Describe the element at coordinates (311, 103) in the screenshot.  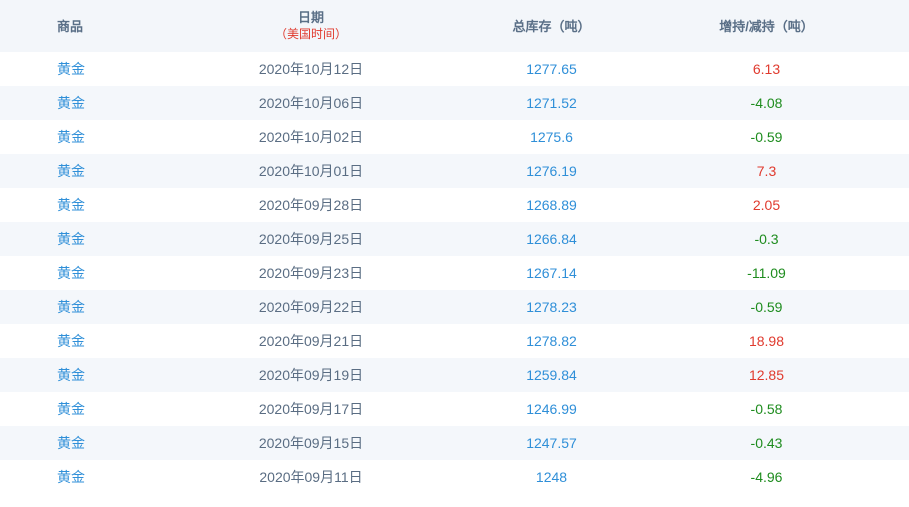
I see `date-cell: 2020年10月06日` at that location.